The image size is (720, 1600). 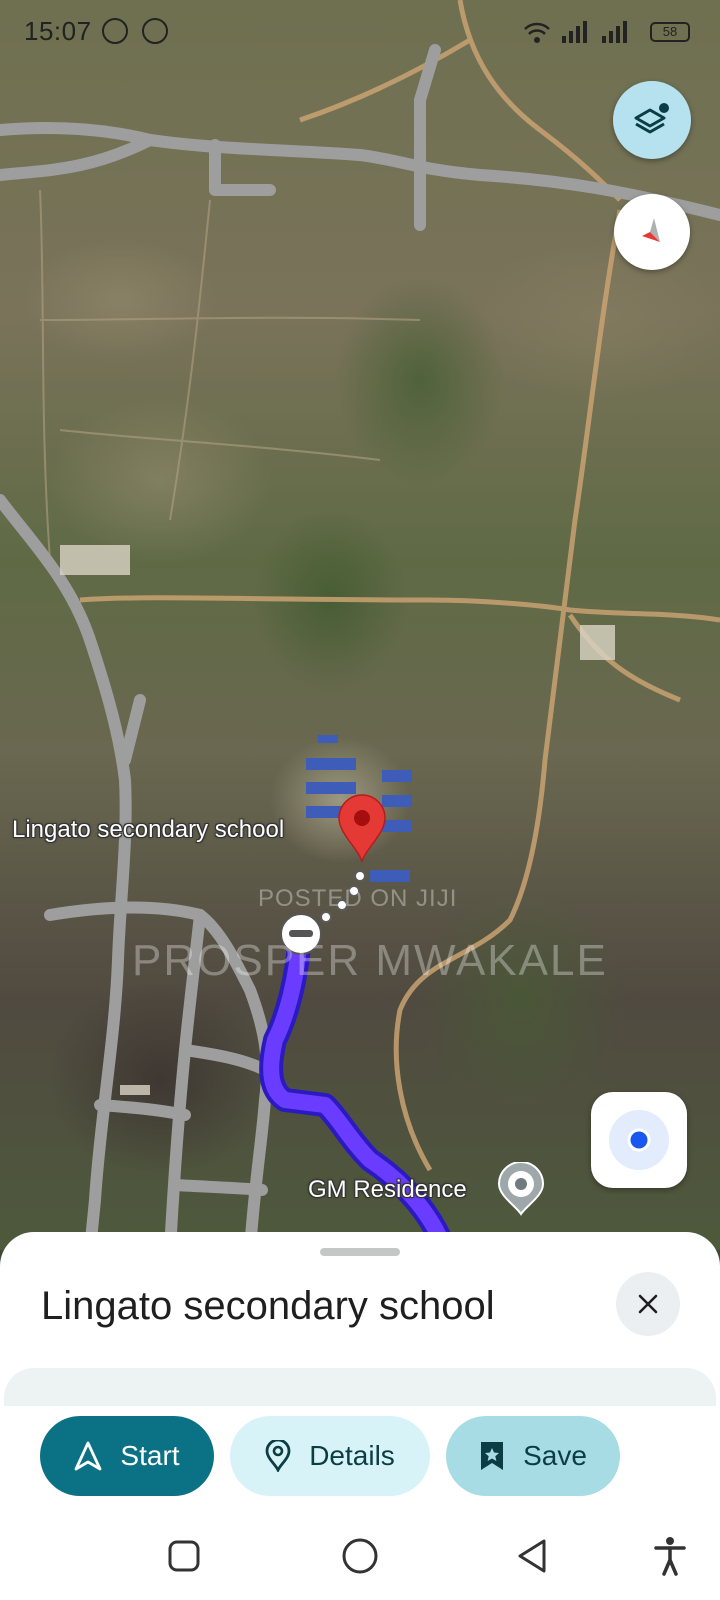 I want to click on save-label: Save, so click(x=555, y=1455).